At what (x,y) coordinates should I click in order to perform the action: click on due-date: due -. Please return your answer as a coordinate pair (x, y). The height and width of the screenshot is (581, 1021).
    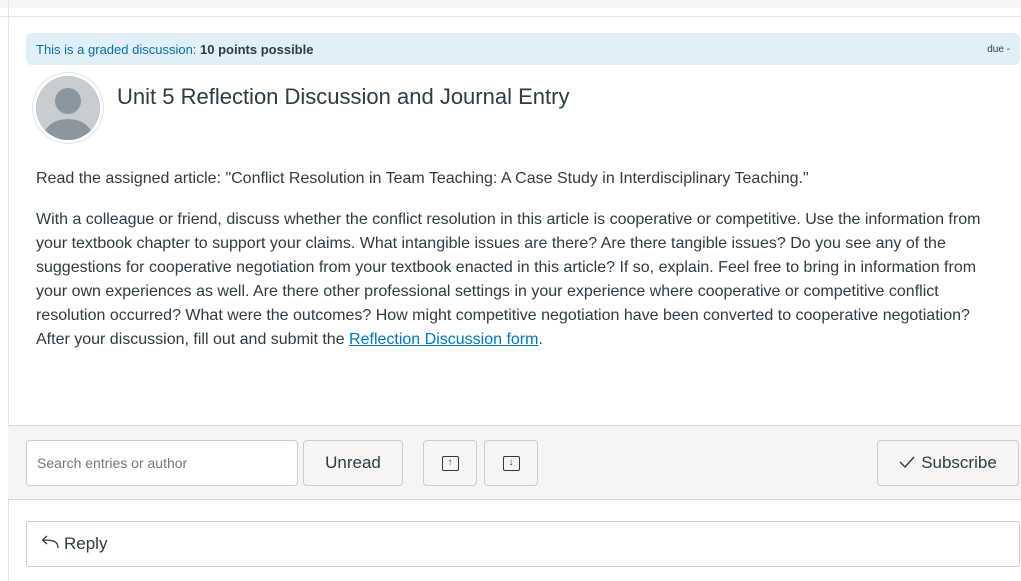
    Looking at the image, I should click on (998, 49).